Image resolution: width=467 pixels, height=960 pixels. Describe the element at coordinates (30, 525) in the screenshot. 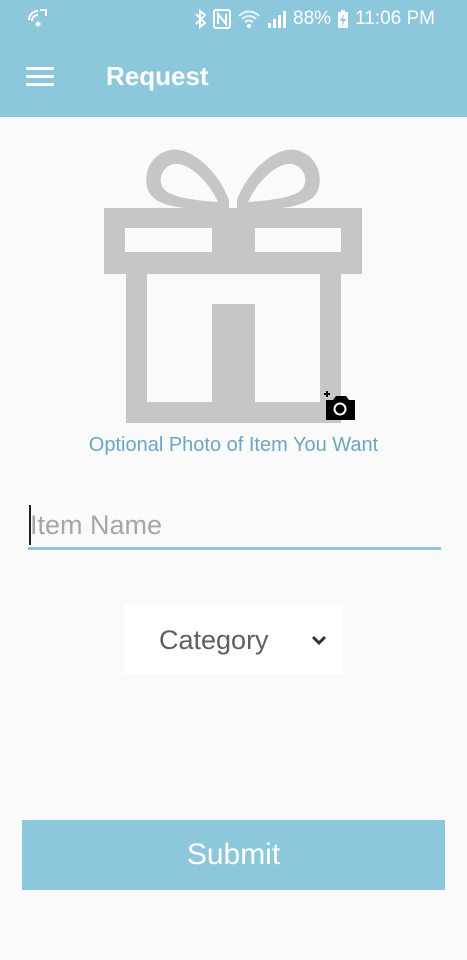

I see `text-cursor` at that location.